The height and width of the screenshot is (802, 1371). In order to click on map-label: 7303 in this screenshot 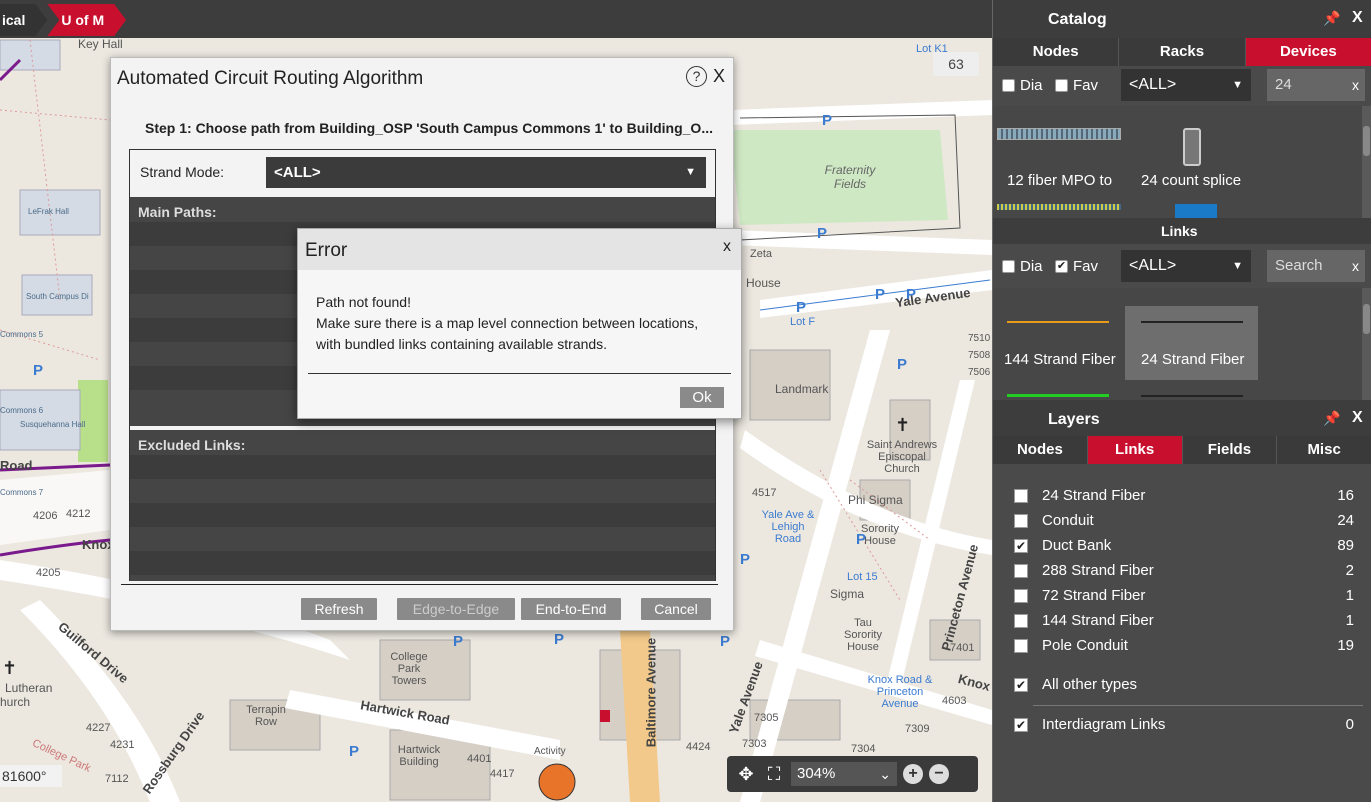, I will do `click(754, 744)`.